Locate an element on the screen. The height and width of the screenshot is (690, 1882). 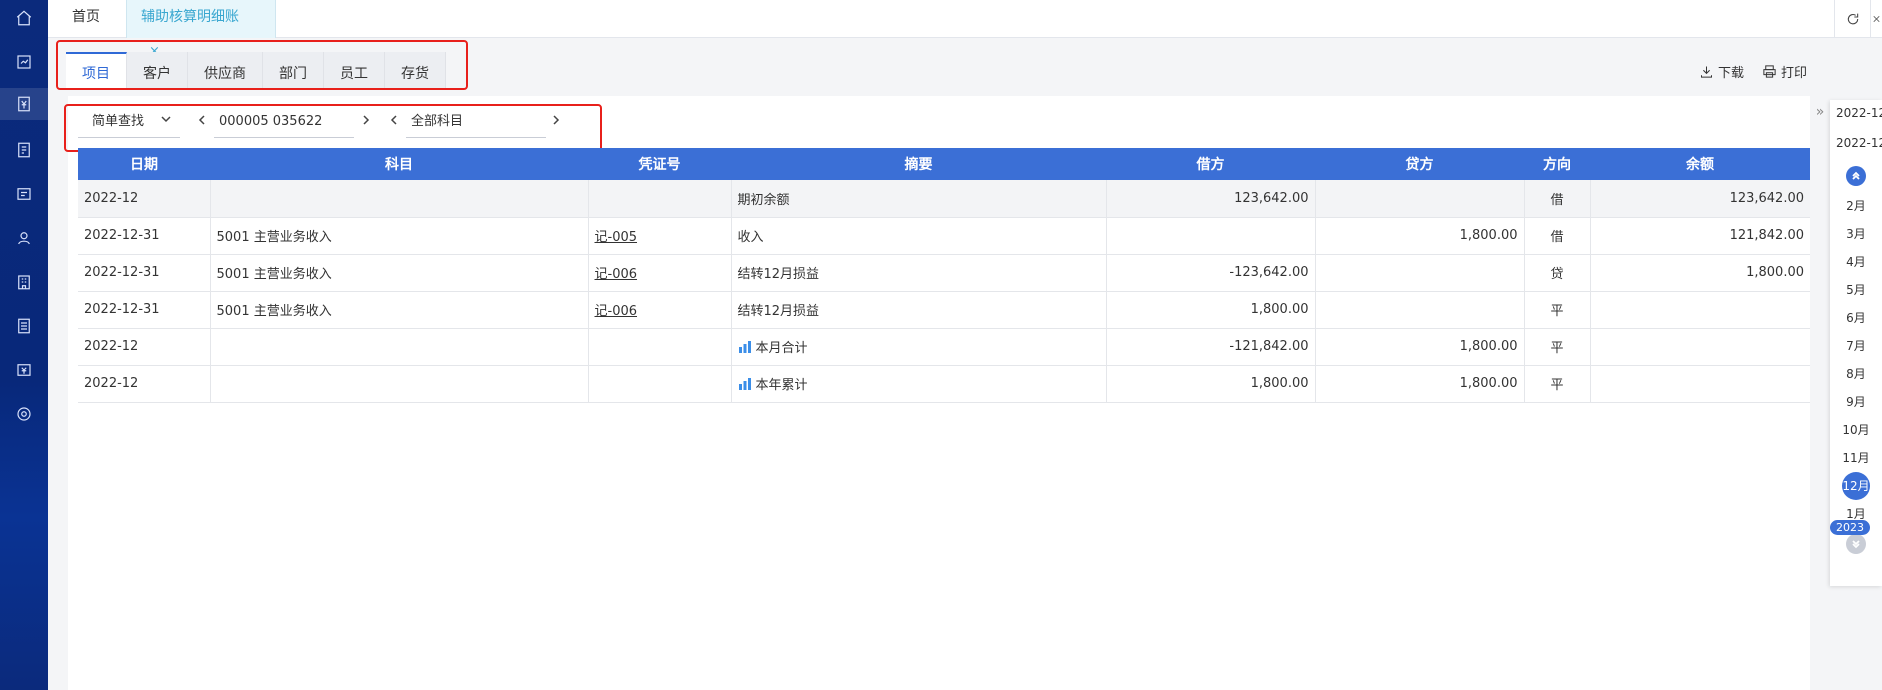
month-item: 10月 is located at coordinates (1856, 430).